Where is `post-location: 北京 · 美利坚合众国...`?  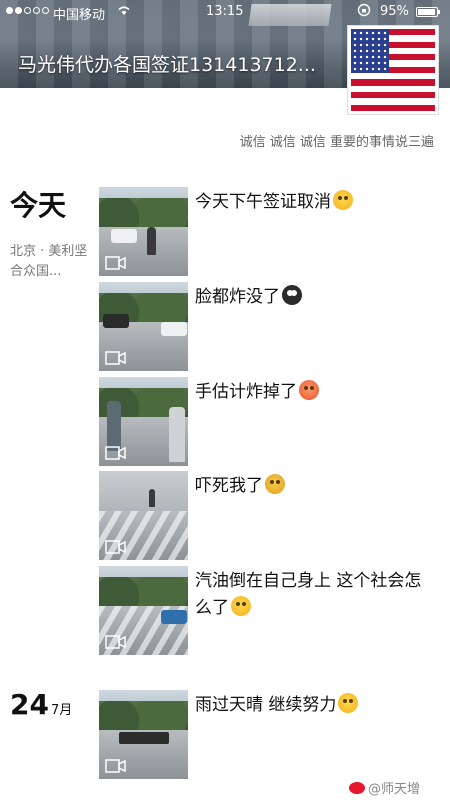 post-location: 北京 · 美利坚合众国... is located at coordinates (51, 262).